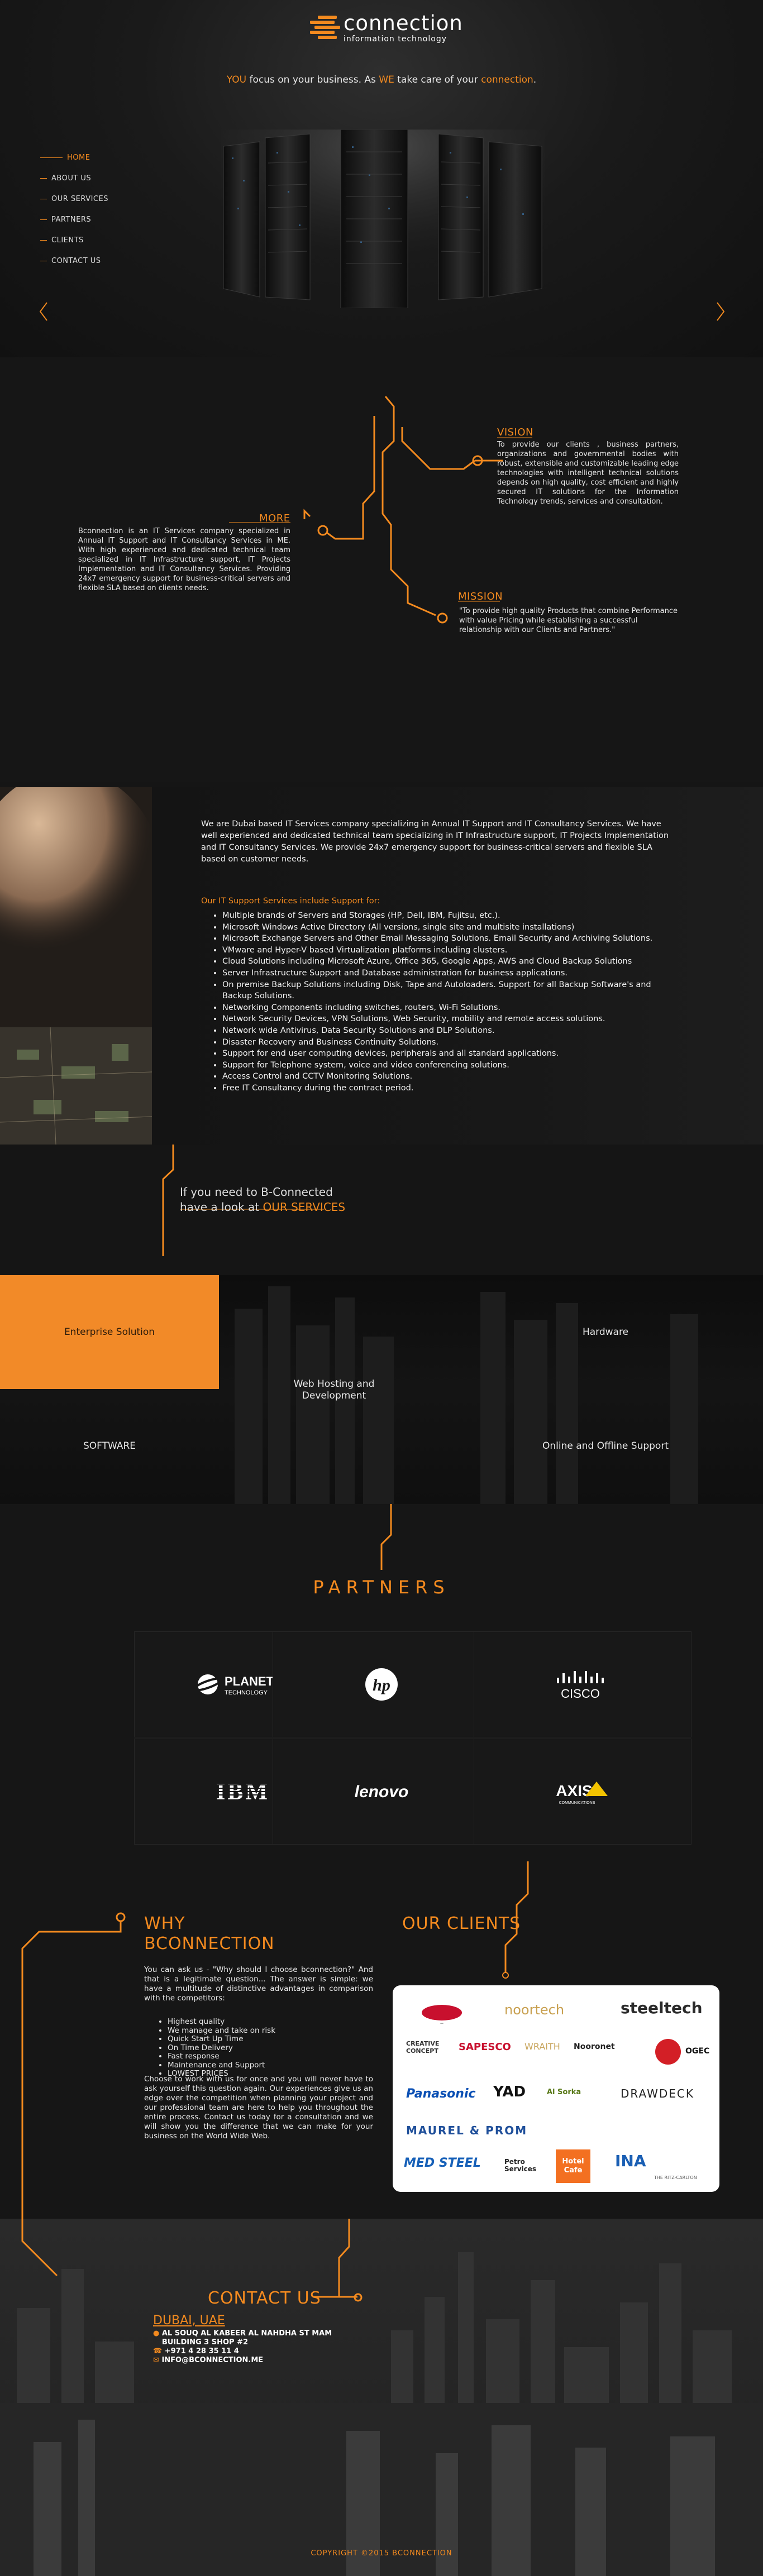 The height and width of the screenshot is (2576, 763). Describe the element at coordinates (264, 2298) in the screenshot. I see `contact-title: CONTACT US` at that location.